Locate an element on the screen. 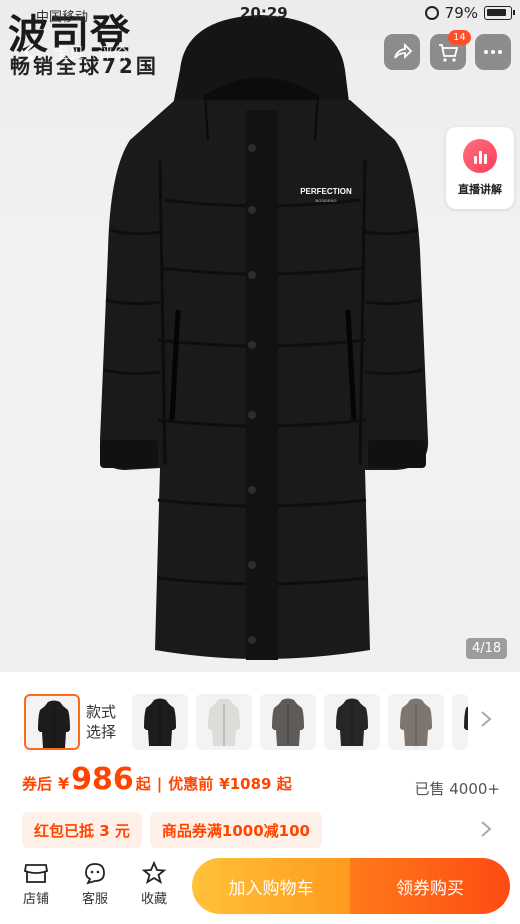 The width and height of the screenshot is (520, 924). favorite-button: 收藏 is located at coordinates (154, 883).